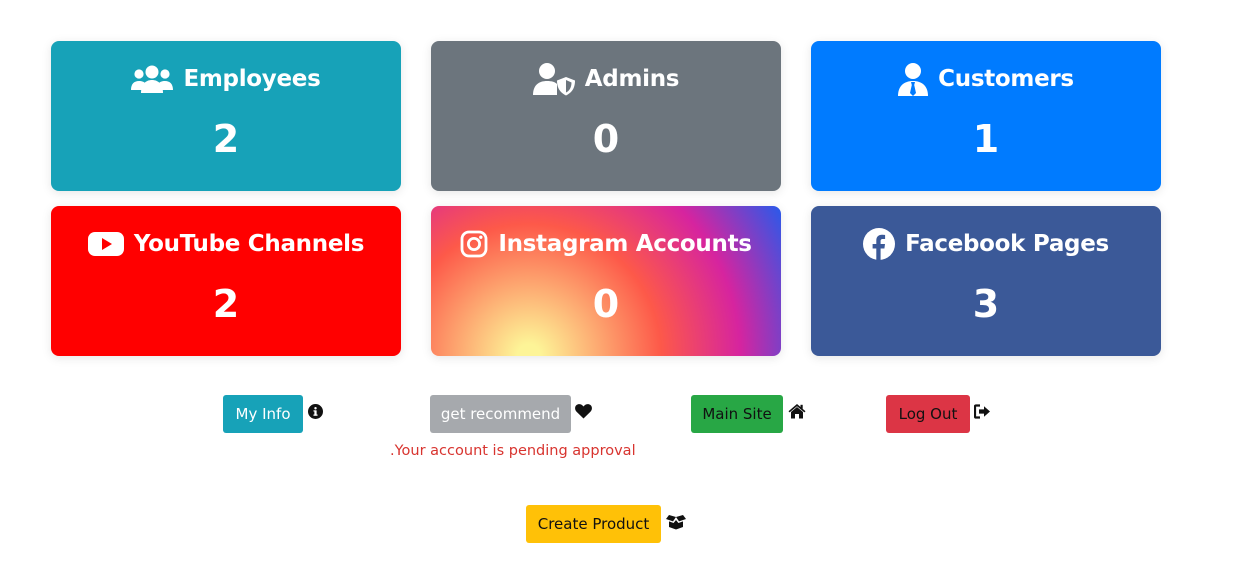  What do you see at coordinates (1006, 79) in the screenshot?
I see `customers-label: Customers` at bounding box center [1006, 79].